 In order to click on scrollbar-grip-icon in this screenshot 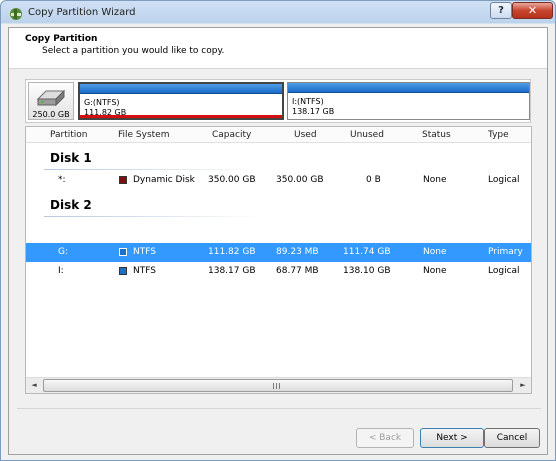, I will do `click(277, 386)`.